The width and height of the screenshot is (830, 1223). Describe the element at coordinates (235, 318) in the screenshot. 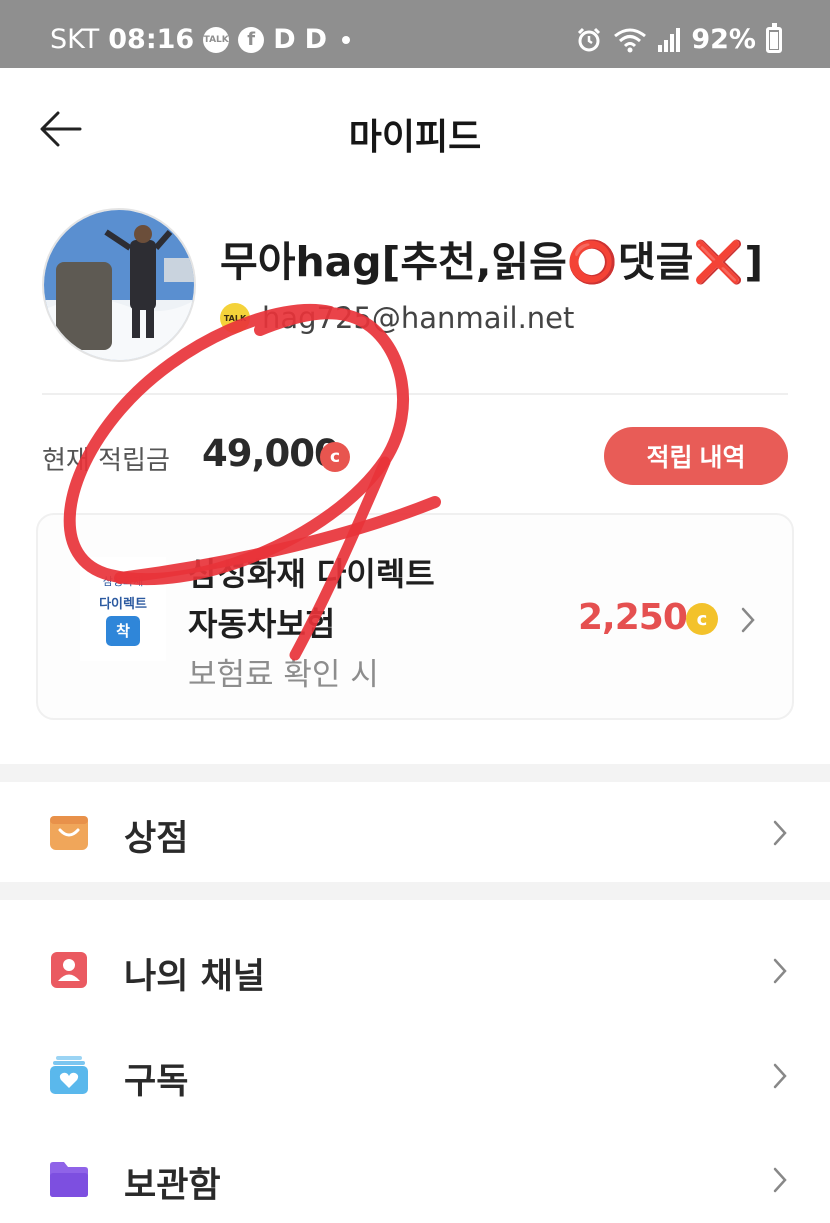

I see `kakao-talk-icon: TALK` at that location.